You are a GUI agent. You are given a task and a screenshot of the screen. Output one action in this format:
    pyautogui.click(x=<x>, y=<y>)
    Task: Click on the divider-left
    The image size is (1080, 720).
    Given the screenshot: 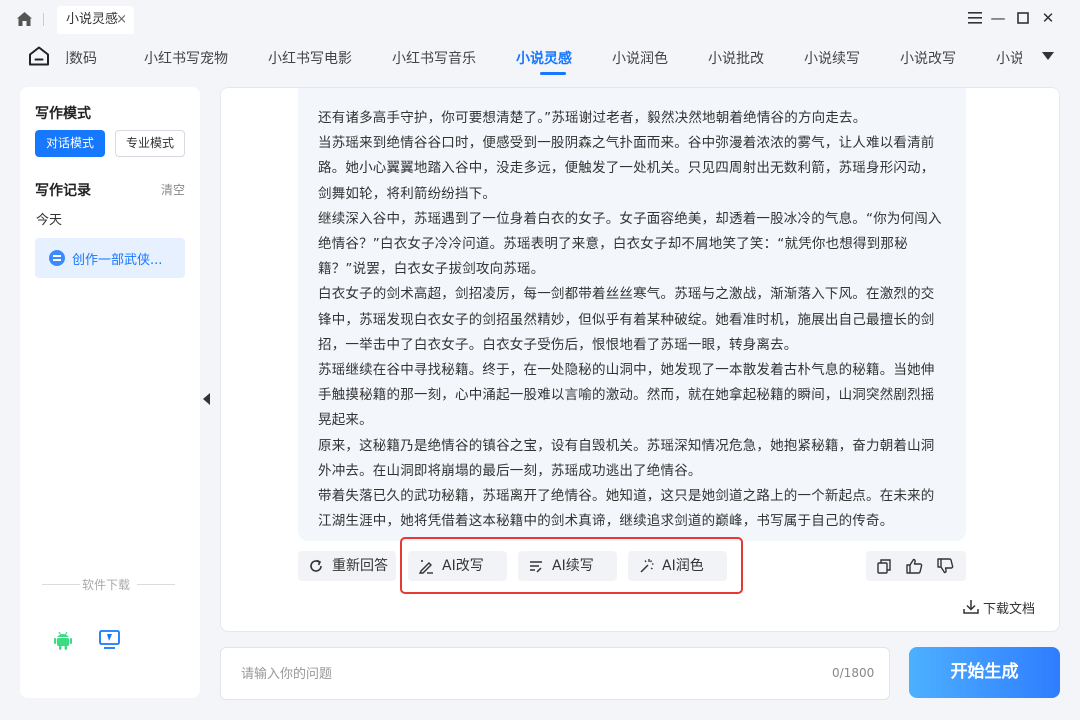 What is the action you would take?
    pyautogui.click(x=61, y=584)
    